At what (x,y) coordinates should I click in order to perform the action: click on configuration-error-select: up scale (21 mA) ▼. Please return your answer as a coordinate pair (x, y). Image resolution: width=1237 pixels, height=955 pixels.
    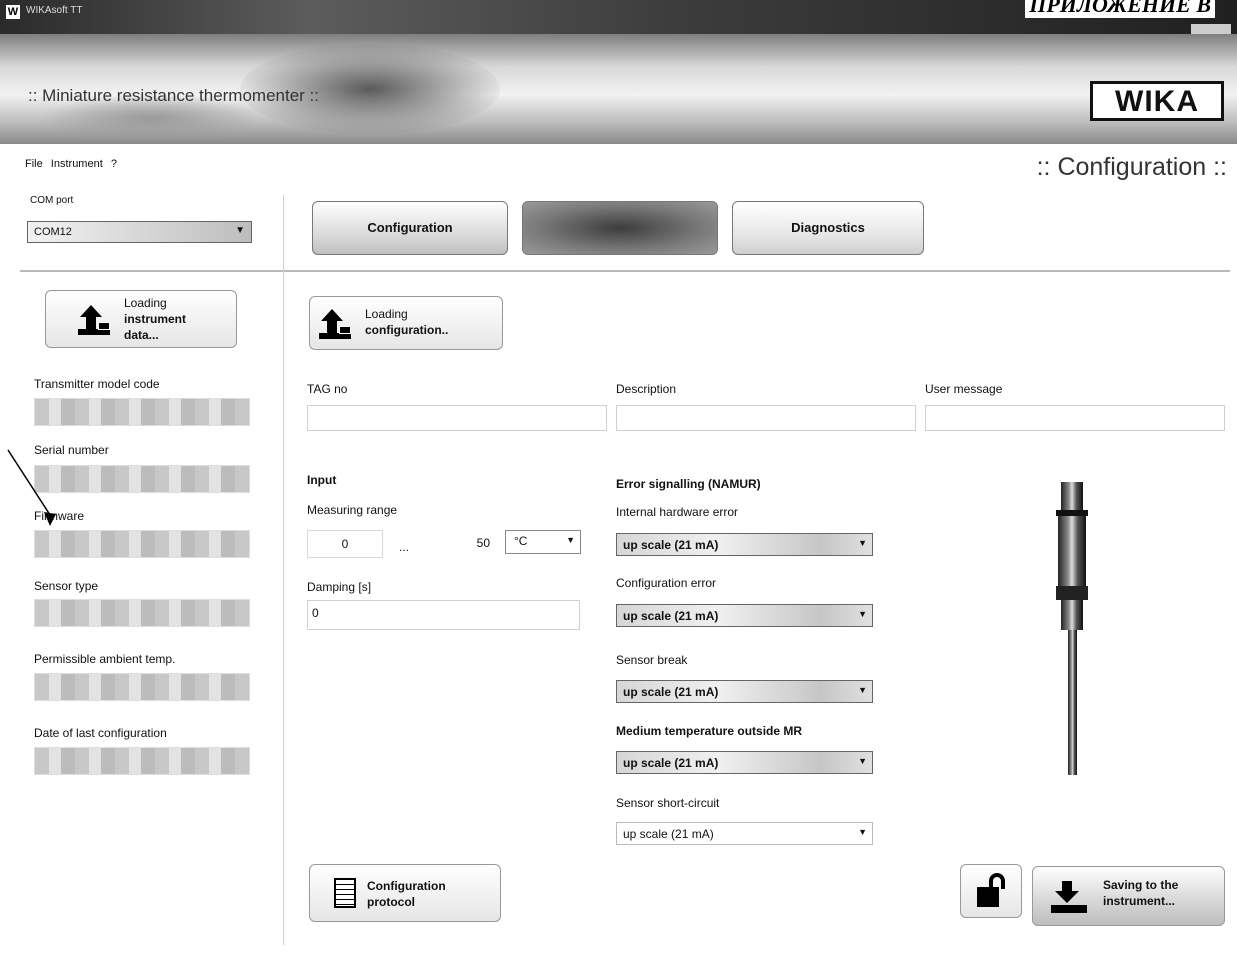
    Looking at the image, I should click on (744, 615).